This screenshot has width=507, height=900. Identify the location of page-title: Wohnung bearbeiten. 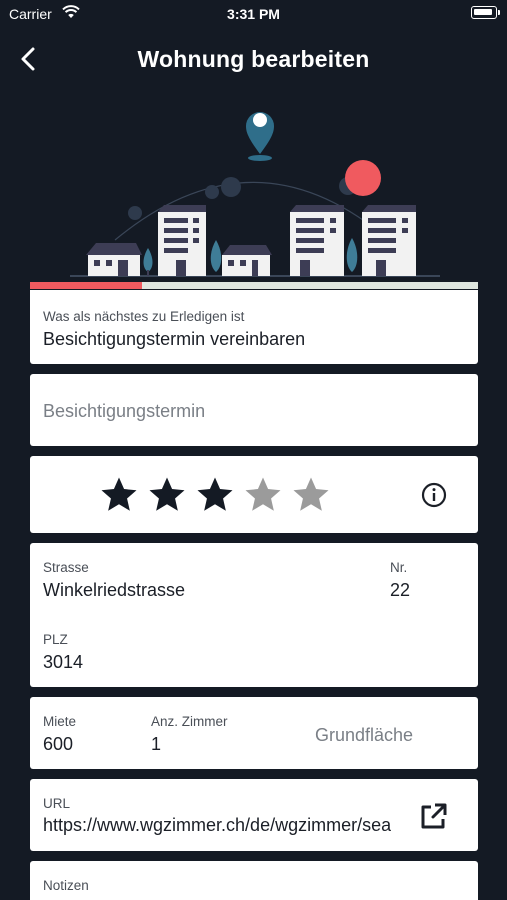
(253, 59).